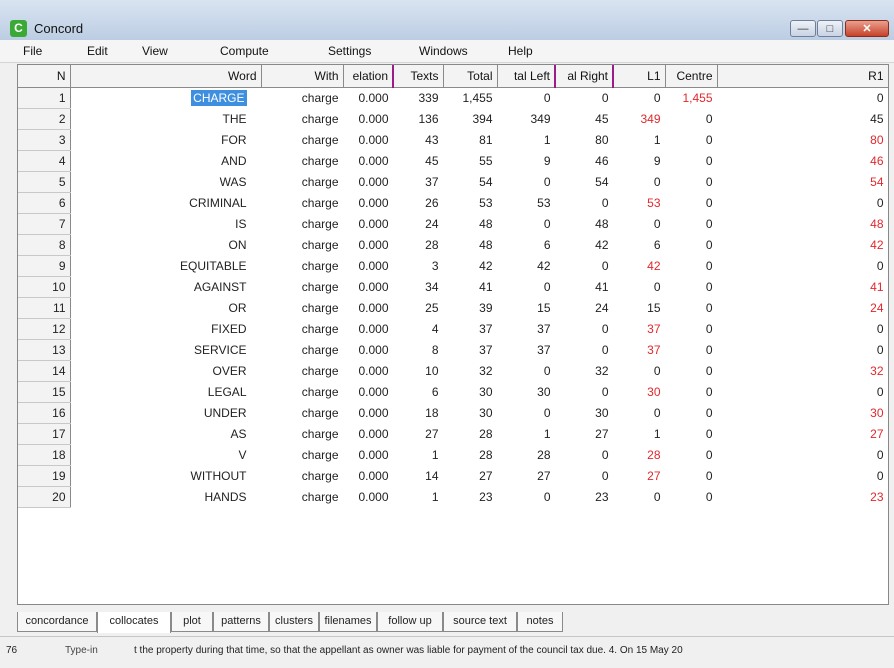 This screenshot has height=668, width=894. Describe the element at coordinates (244, 51) in the screenshot. I see `menu-compute: Compute` at that location.